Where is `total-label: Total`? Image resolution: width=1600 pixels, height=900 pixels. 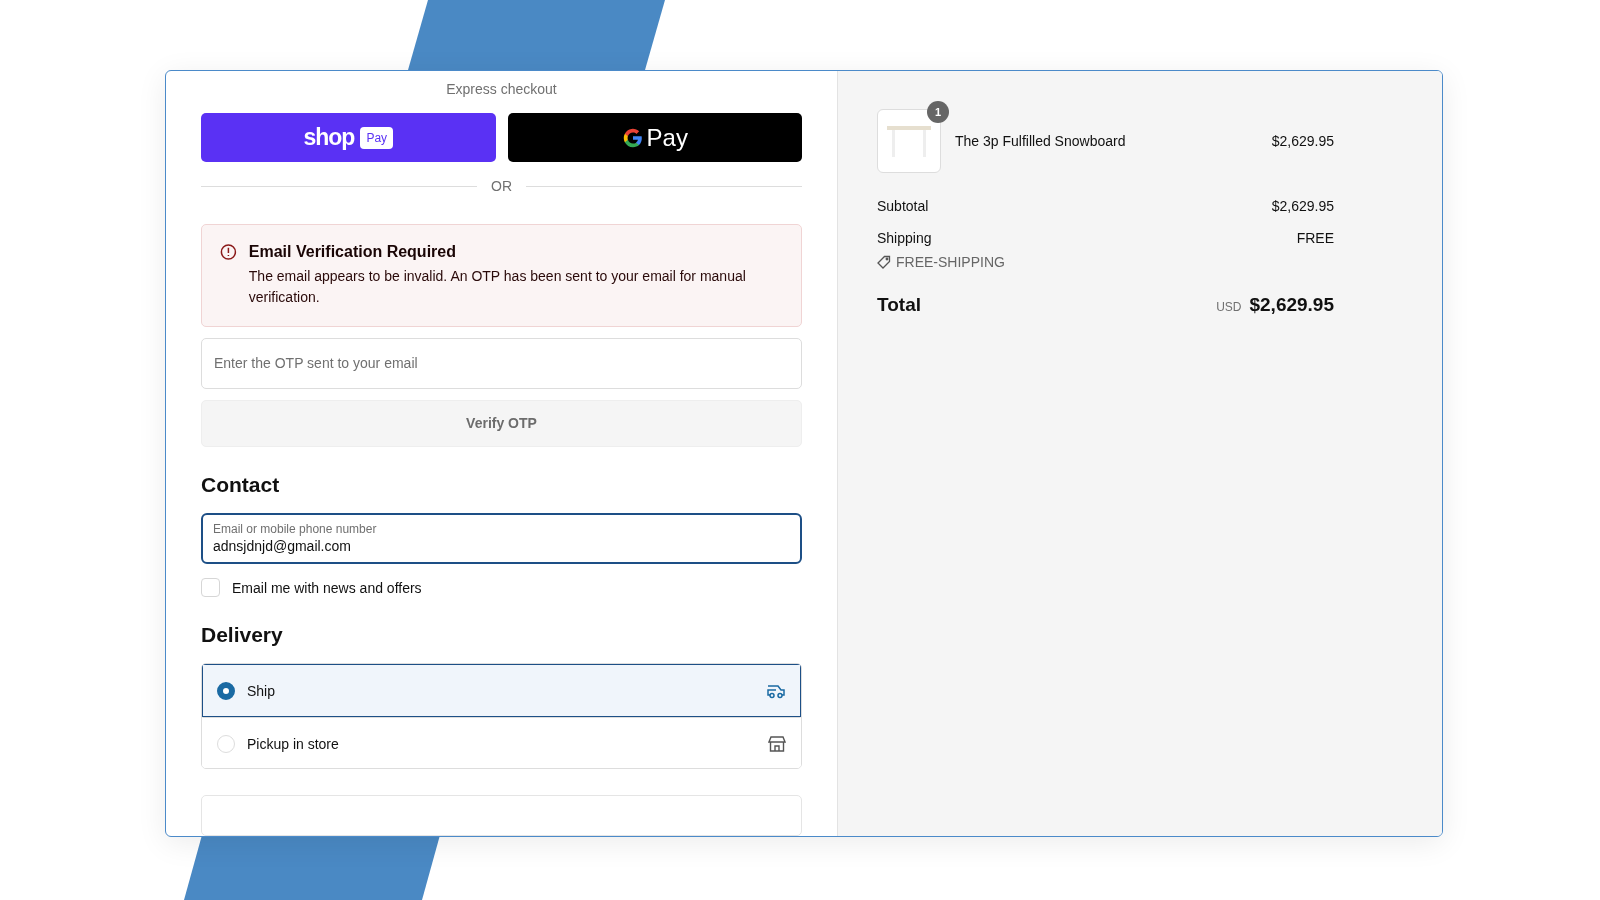
total-label: Total is located at coordinates (899, 305).